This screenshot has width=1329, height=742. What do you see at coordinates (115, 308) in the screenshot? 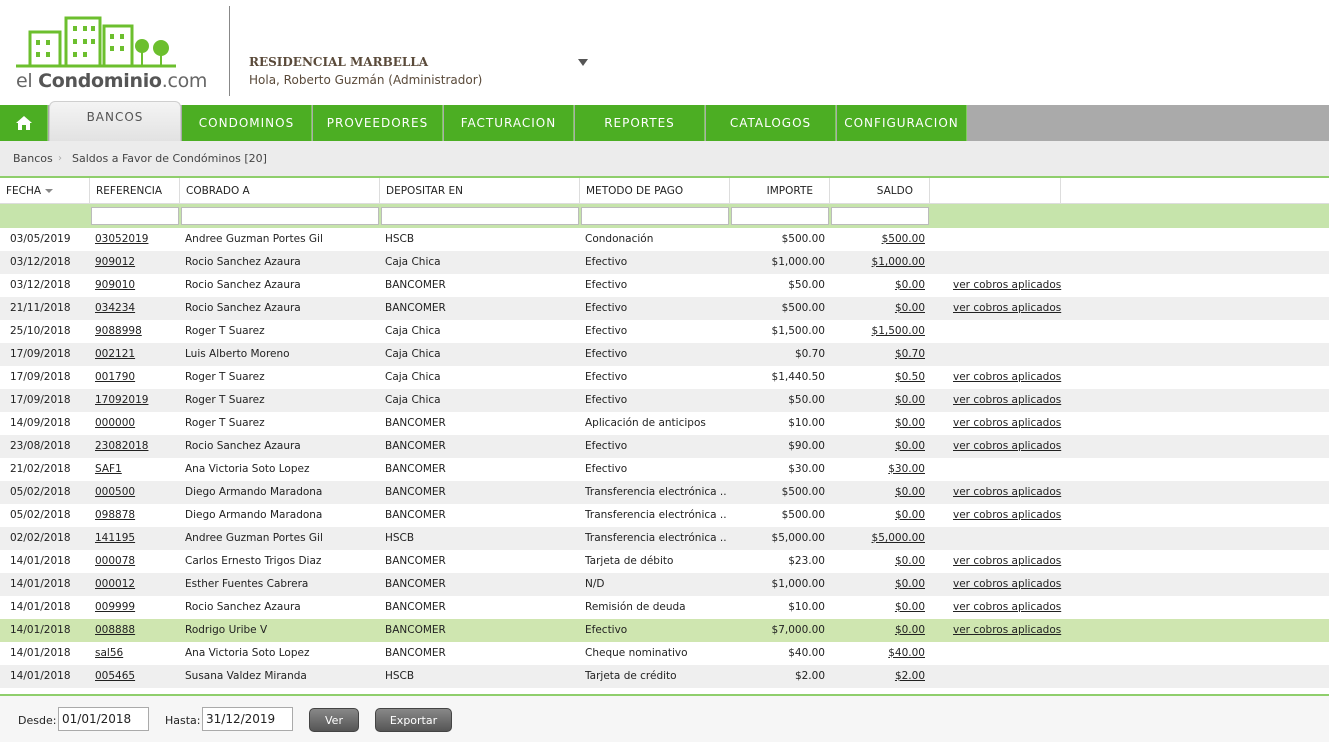
I see `cell-referencia: 034234` at bounding box center [115, 308].